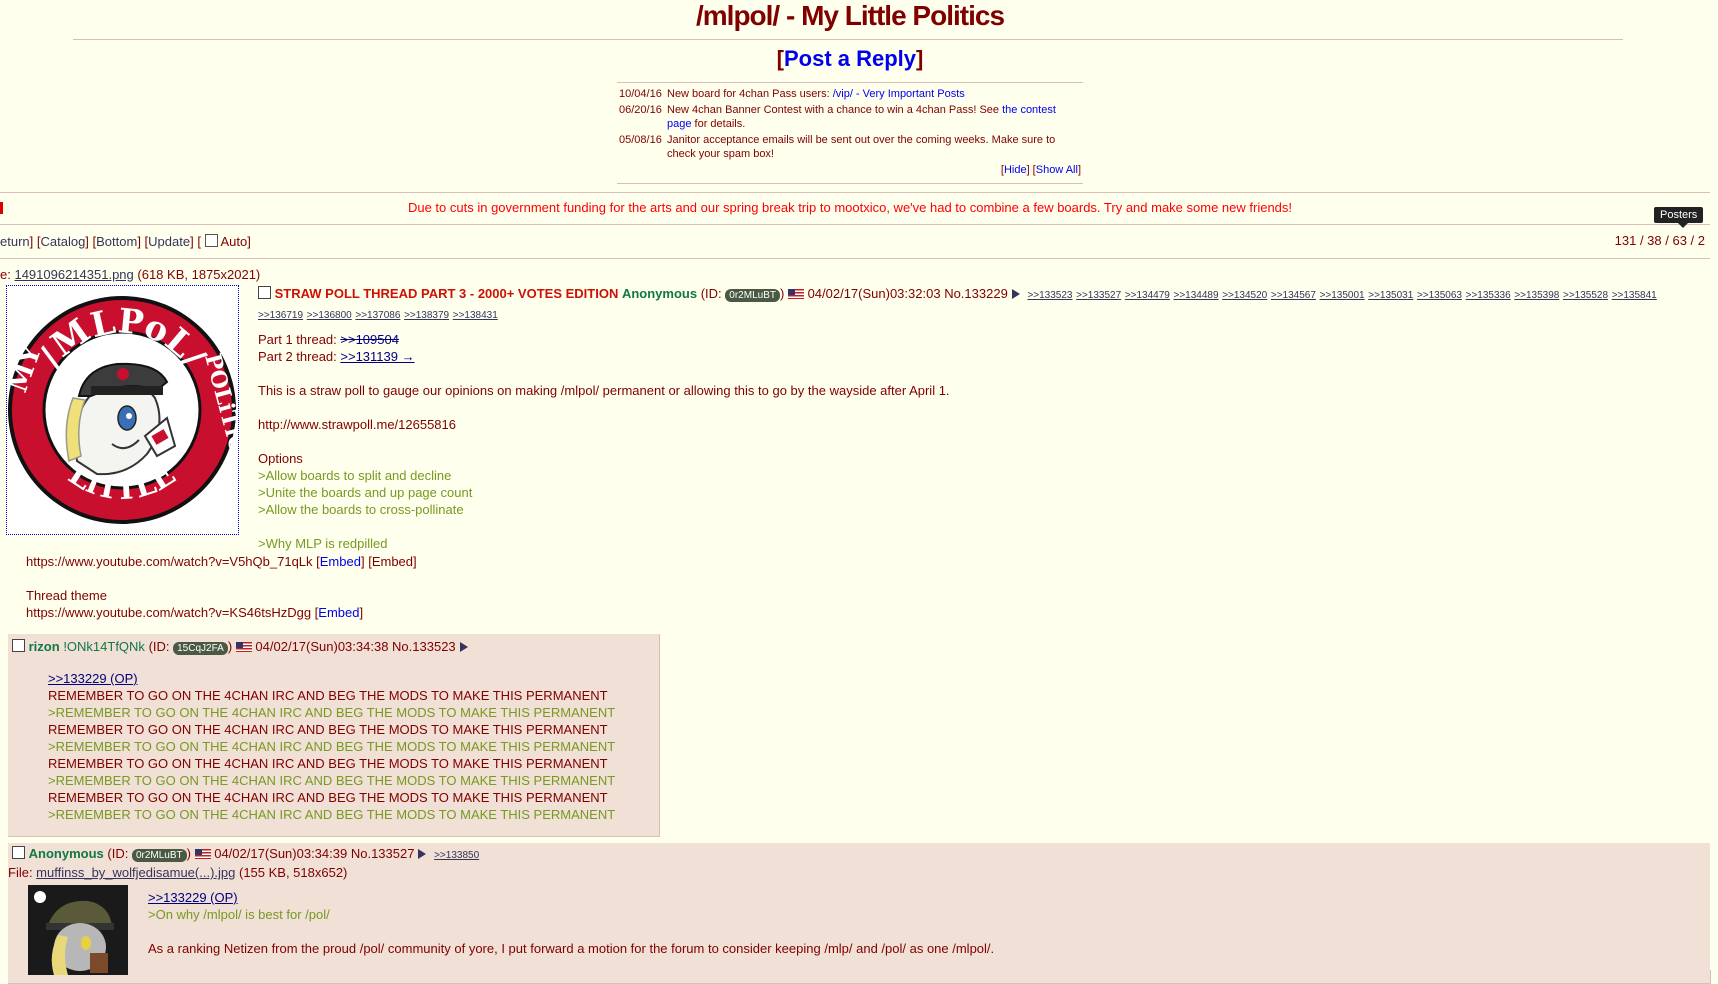 The image size is (1718, 984). What do you see at coordinates (1293, 295) in the screenshot?
I see `op-backlink: >>134567` at bounding box center [1293, 295].